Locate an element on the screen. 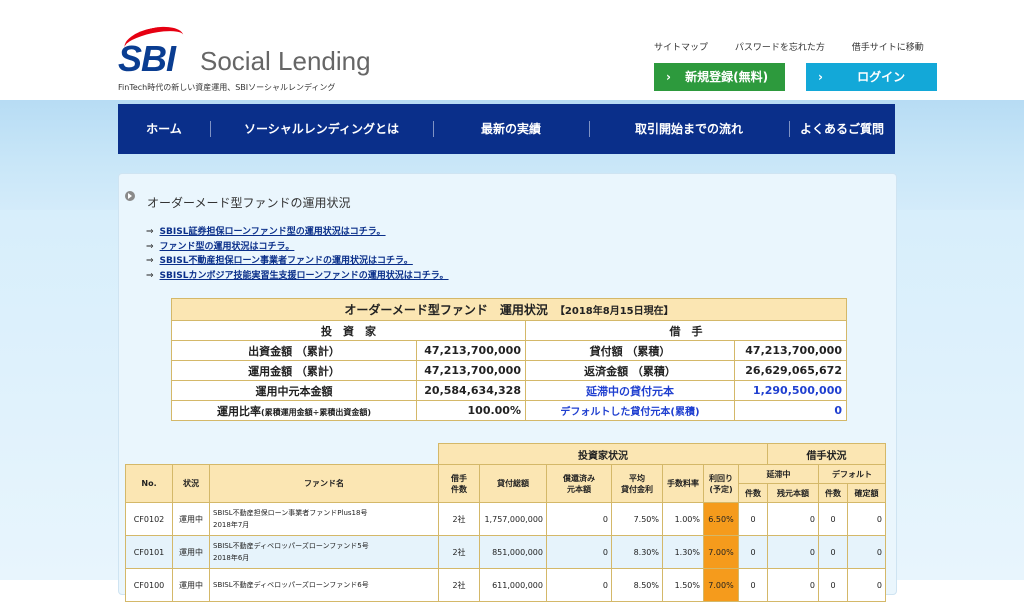  nav-home: ホーム is located at coordinates (164, 129).